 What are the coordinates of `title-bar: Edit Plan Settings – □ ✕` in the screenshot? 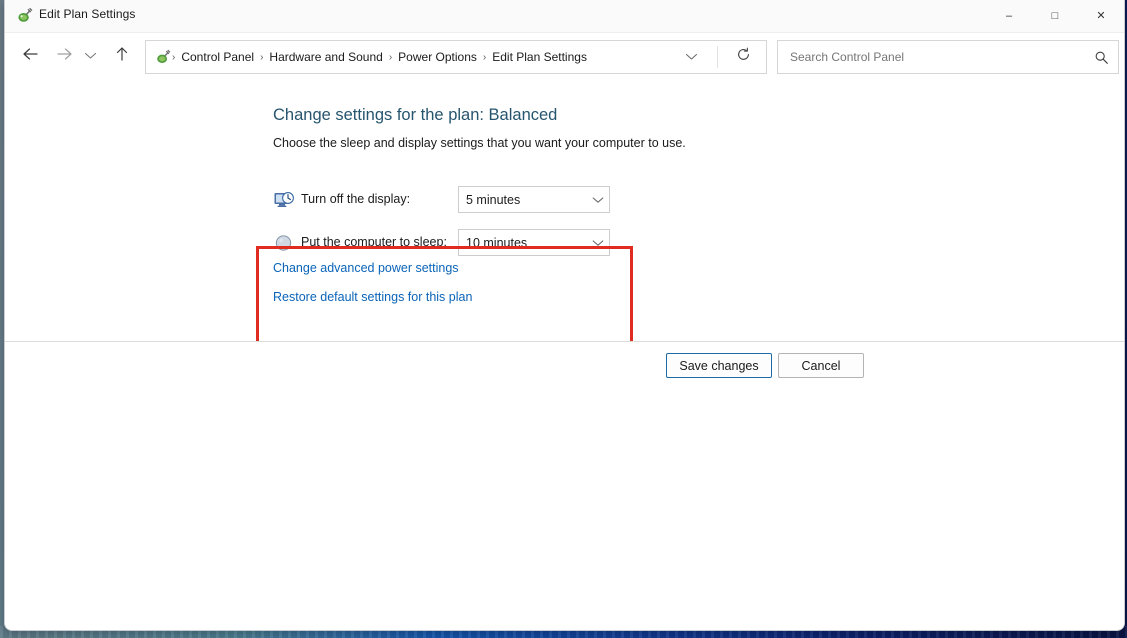 It's located at (564, 16).